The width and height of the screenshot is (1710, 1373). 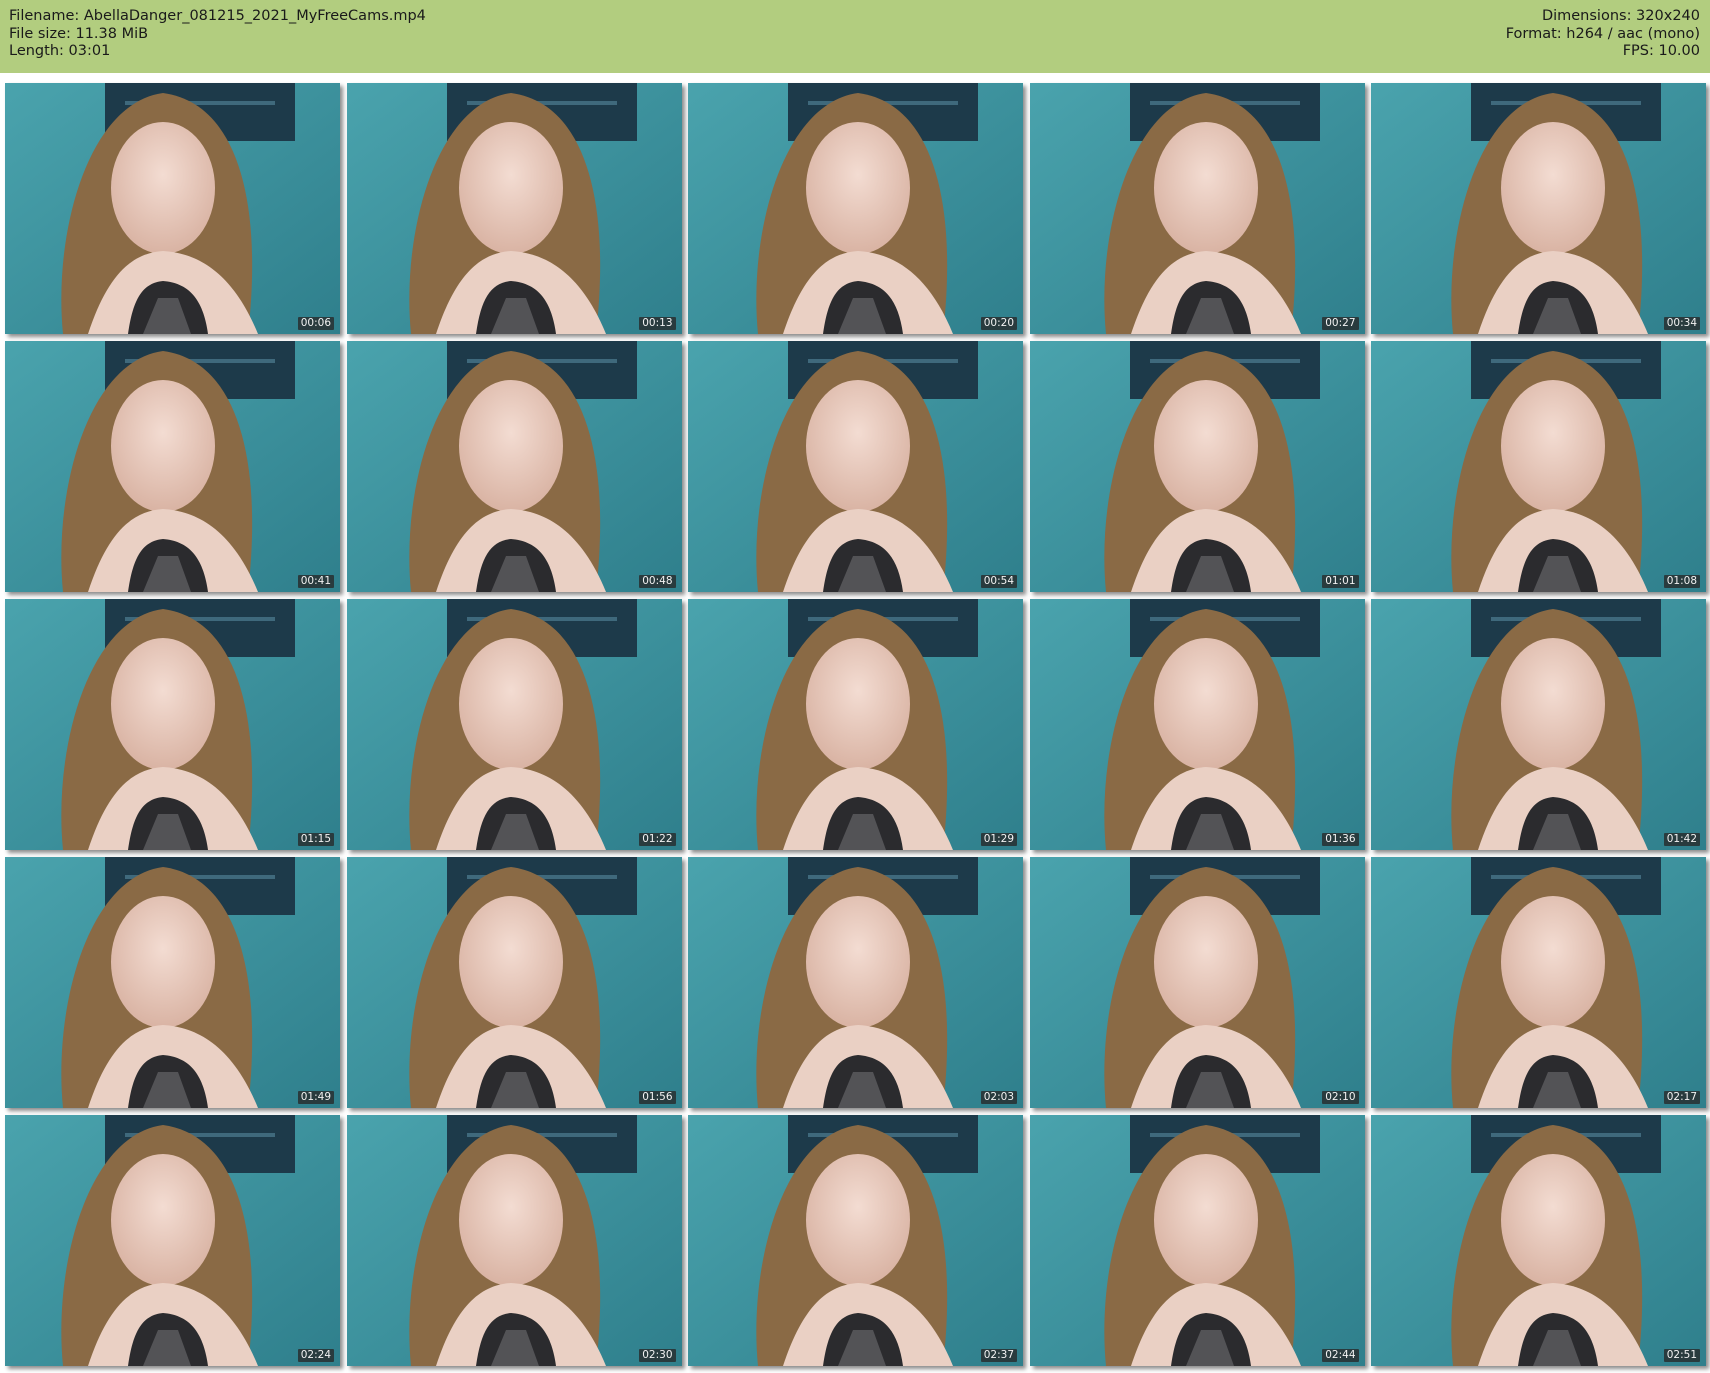 I want to click on video-thumbnail: 01:42, so click(x=1538, y=724).